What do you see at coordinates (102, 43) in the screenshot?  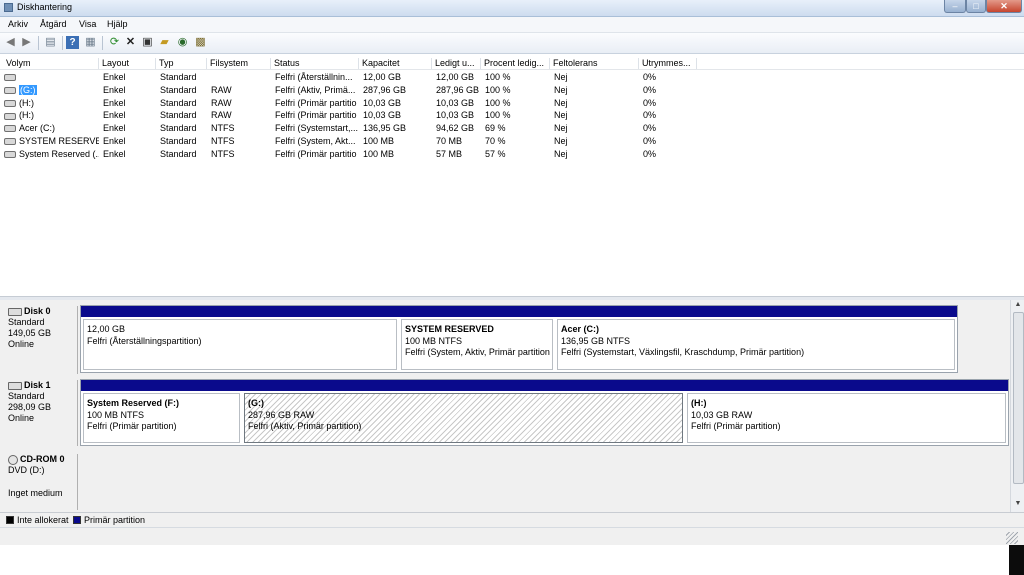 I see `toolbar-separator` at bounding box center [102, 43].